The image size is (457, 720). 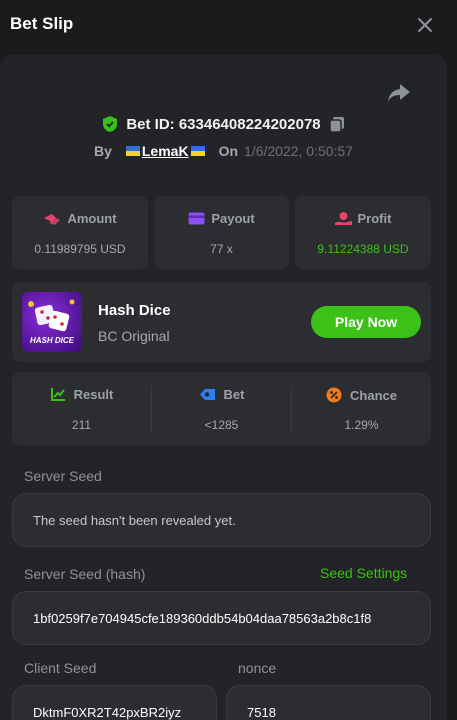 I want to click on profit-card: Profit 9.11224388 USD, so click(x=363, y=232).